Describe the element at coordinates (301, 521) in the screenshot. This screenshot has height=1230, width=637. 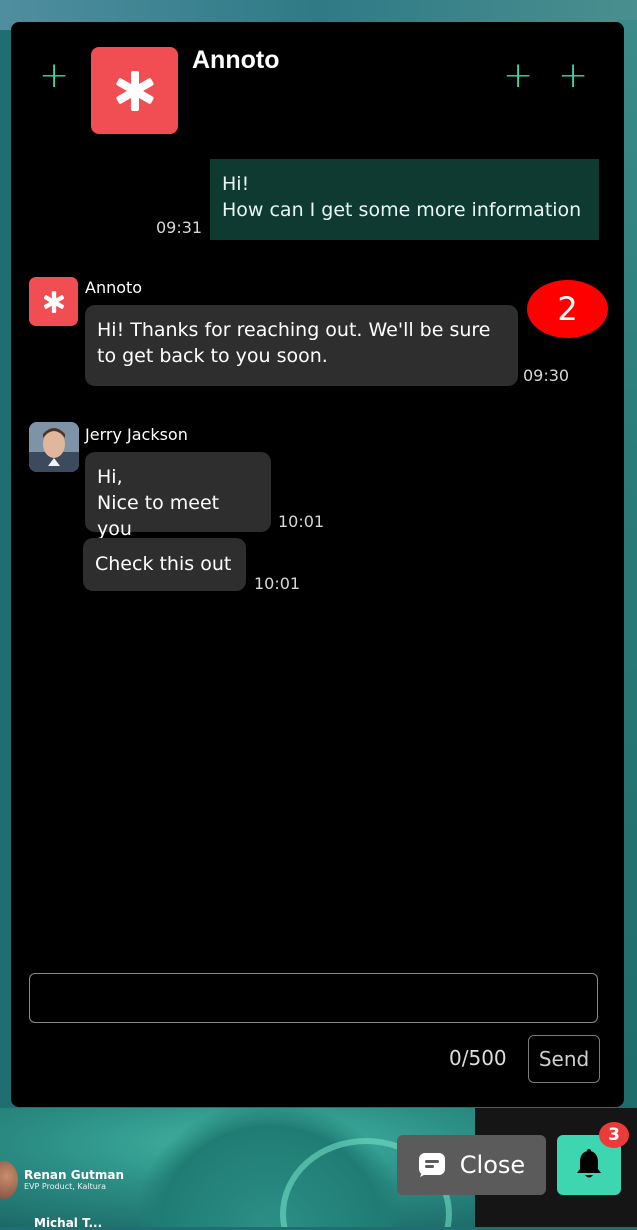
I see `jerry-message-time-1: 10:01` at that location.